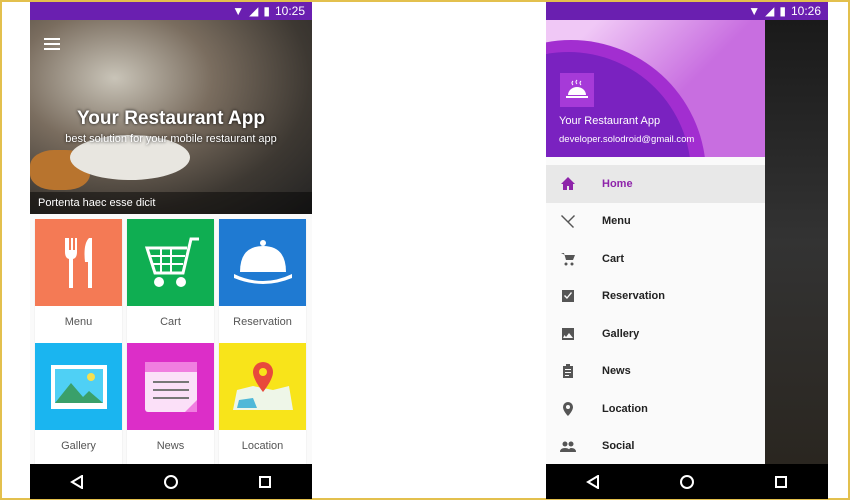 This screenshot has height=500, width=850. What do you see at coordinates (655, 222) in the screenshot?
I see `drawer-item-menu: Menu` at bounding box center [655, 222].